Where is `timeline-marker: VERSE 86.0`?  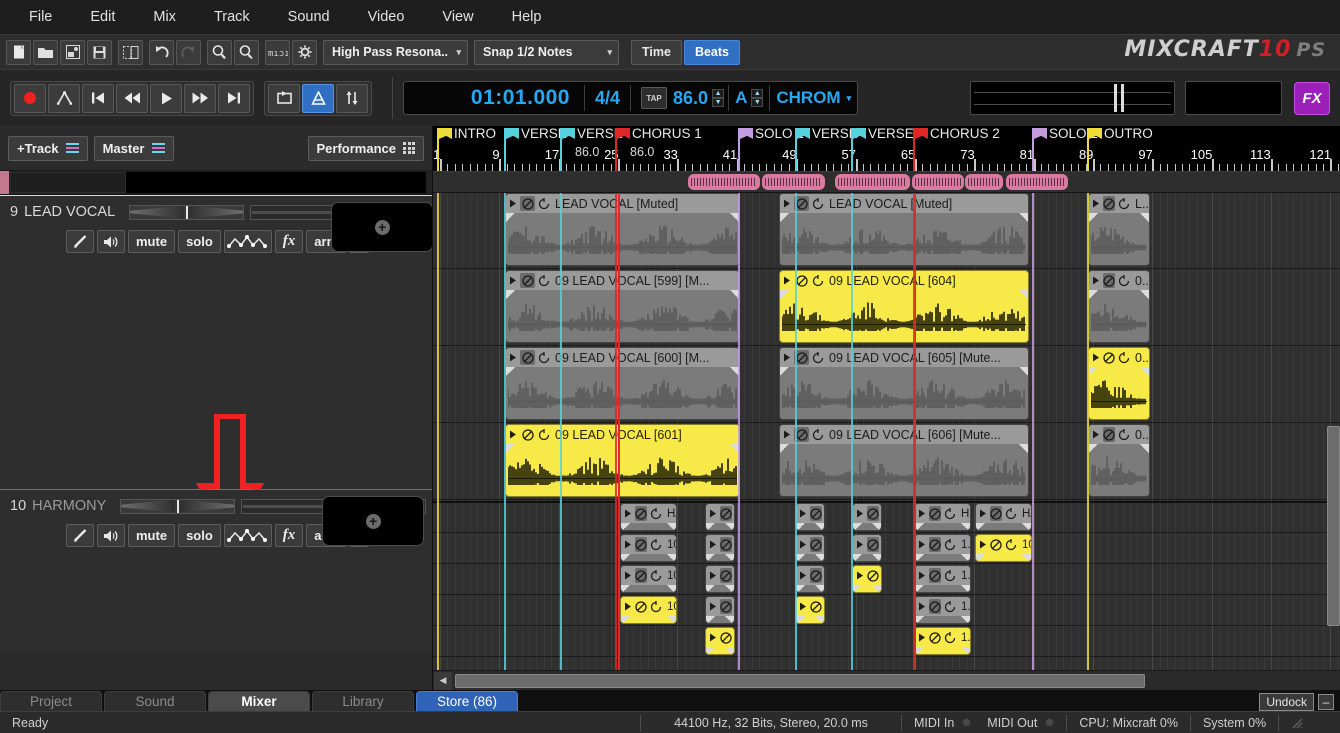
timeline-marker: VERSE 86.0 is located at coordinates (591, 149).